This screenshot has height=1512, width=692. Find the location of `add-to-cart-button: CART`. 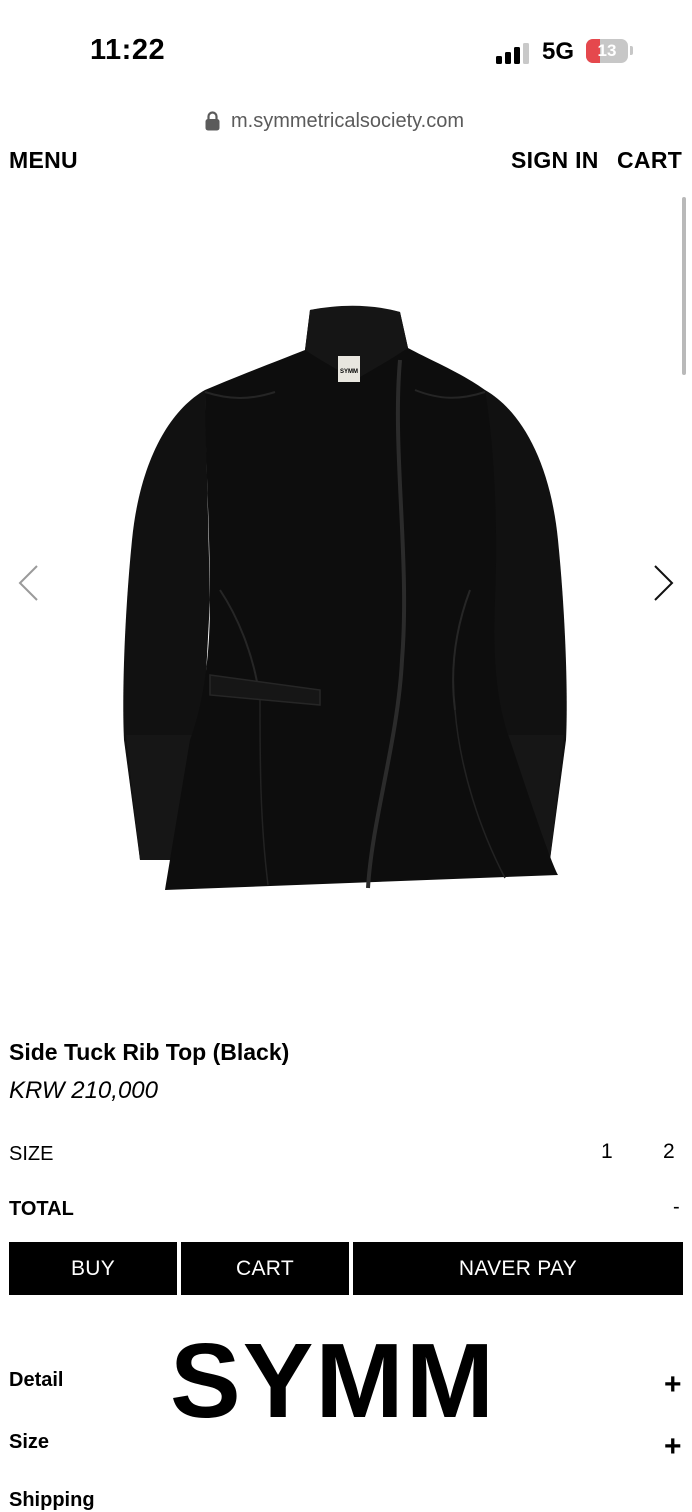

add-to-cart-button: CART is located at coordinates (265, 1268).